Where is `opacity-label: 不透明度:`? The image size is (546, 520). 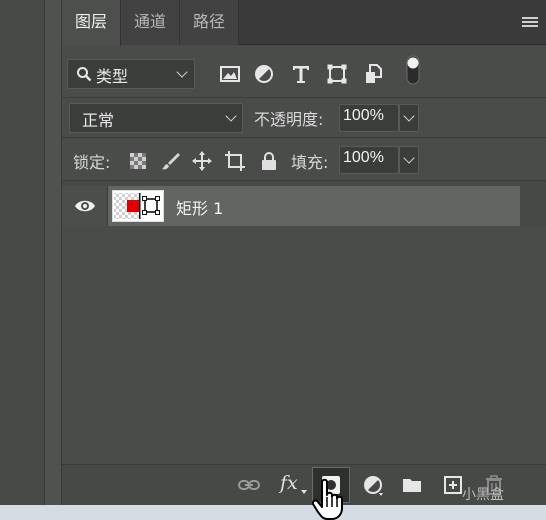
opacity-label: 不透明度: is located at coordinates (289, 119).